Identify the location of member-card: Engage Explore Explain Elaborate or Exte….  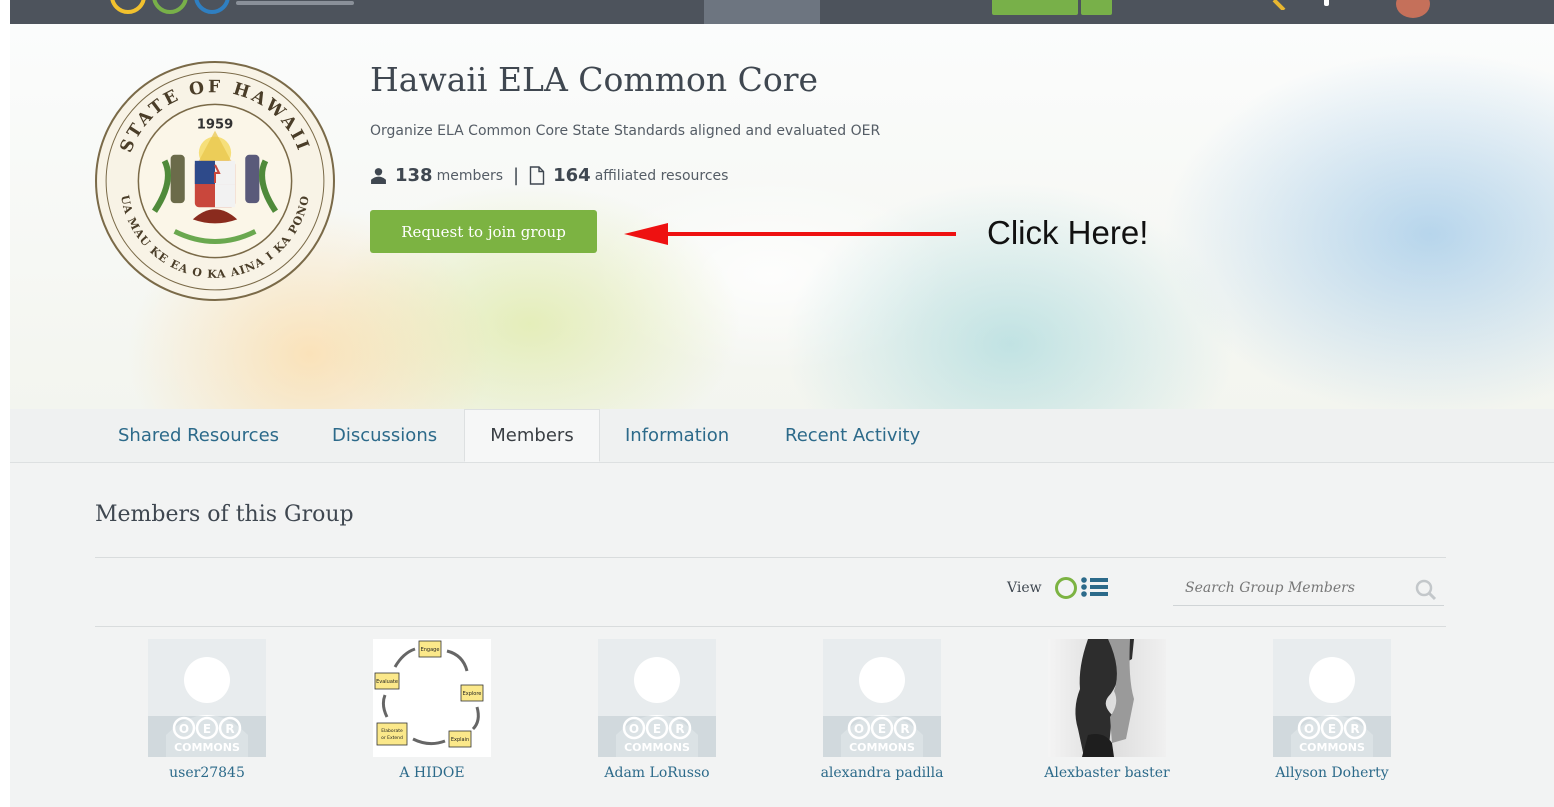
(432, 710).